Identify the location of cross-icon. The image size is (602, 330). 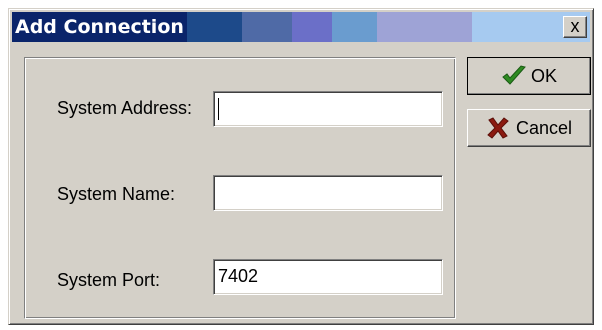
(498, 128).